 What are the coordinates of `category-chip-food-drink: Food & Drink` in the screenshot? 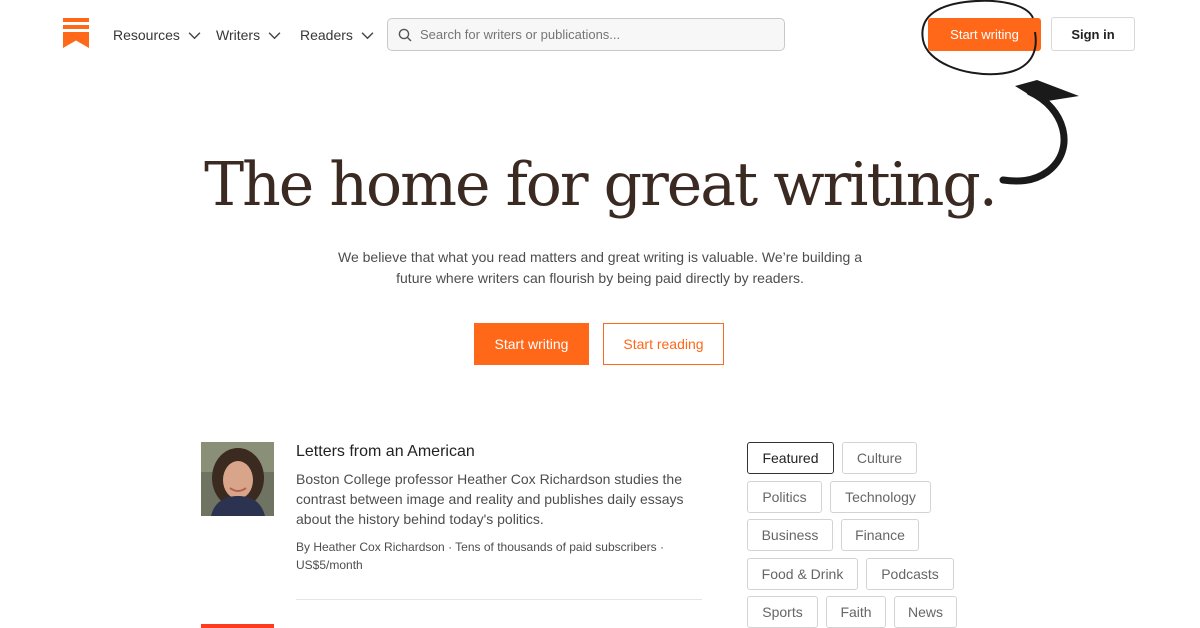 It's located at (802, 574).